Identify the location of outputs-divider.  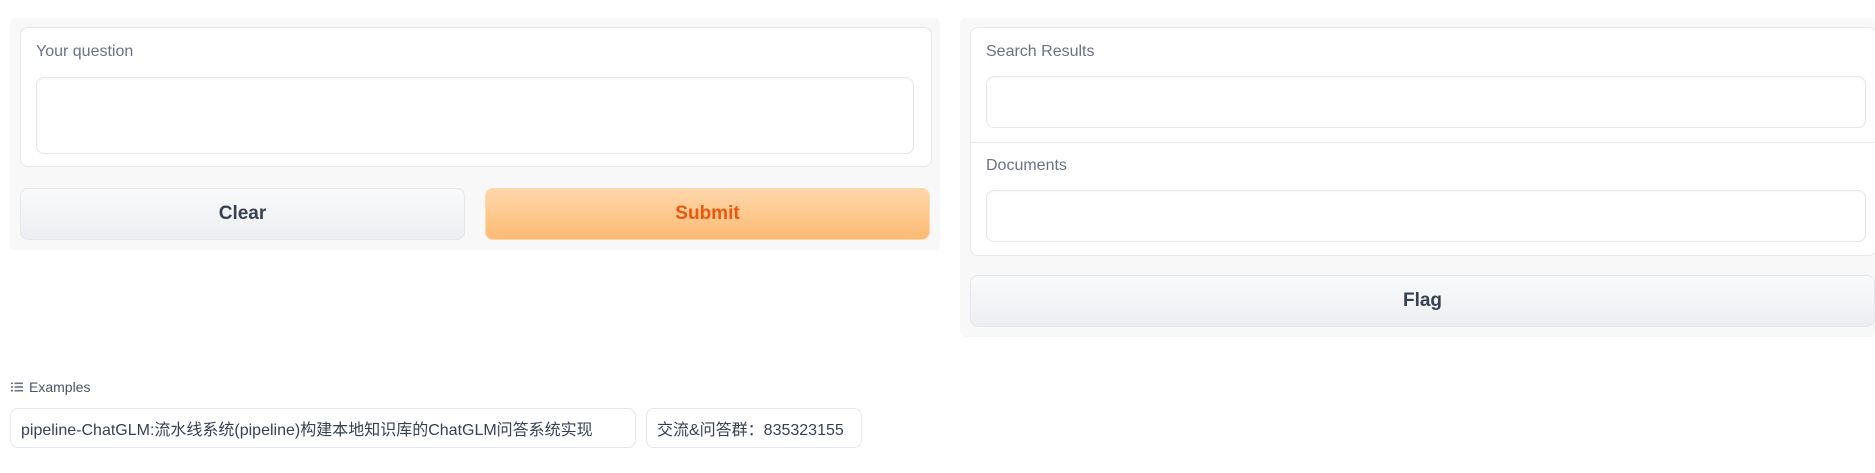
(1423, 142).